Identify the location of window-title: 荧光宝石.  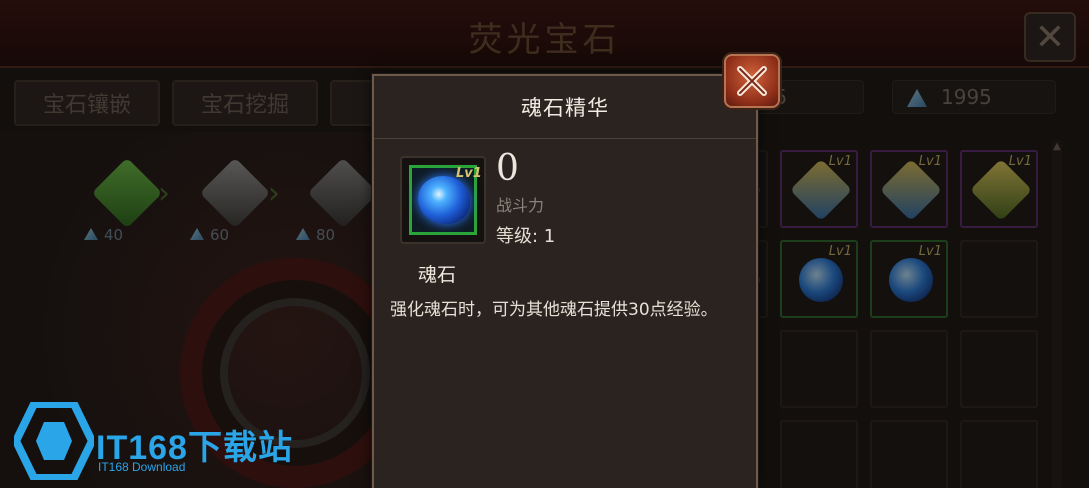
(544, 40).